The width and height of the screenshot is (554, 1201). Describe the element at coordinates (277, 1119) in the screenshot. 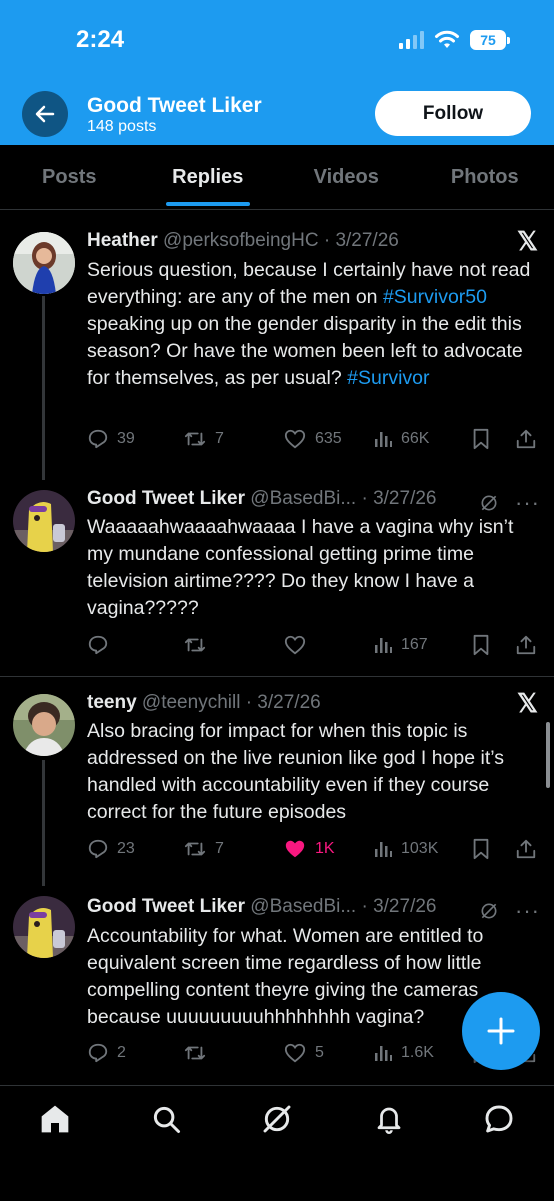

I see `nav-grok` at that location.